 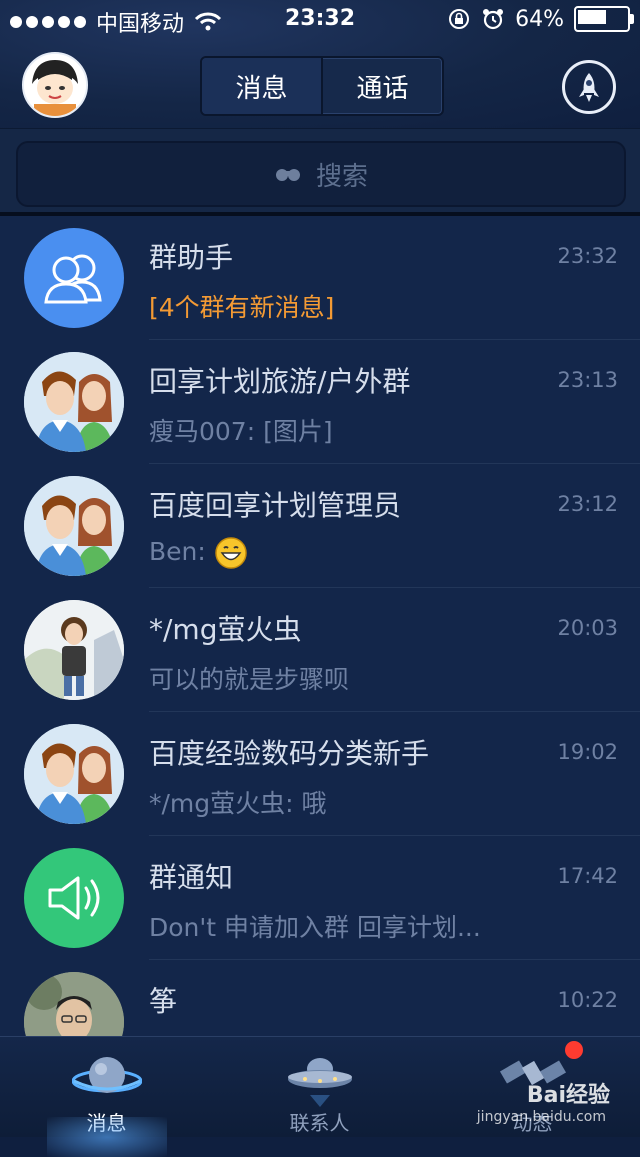 I want to click on carrier-name: 中国移动, so click(x=140, y=24).